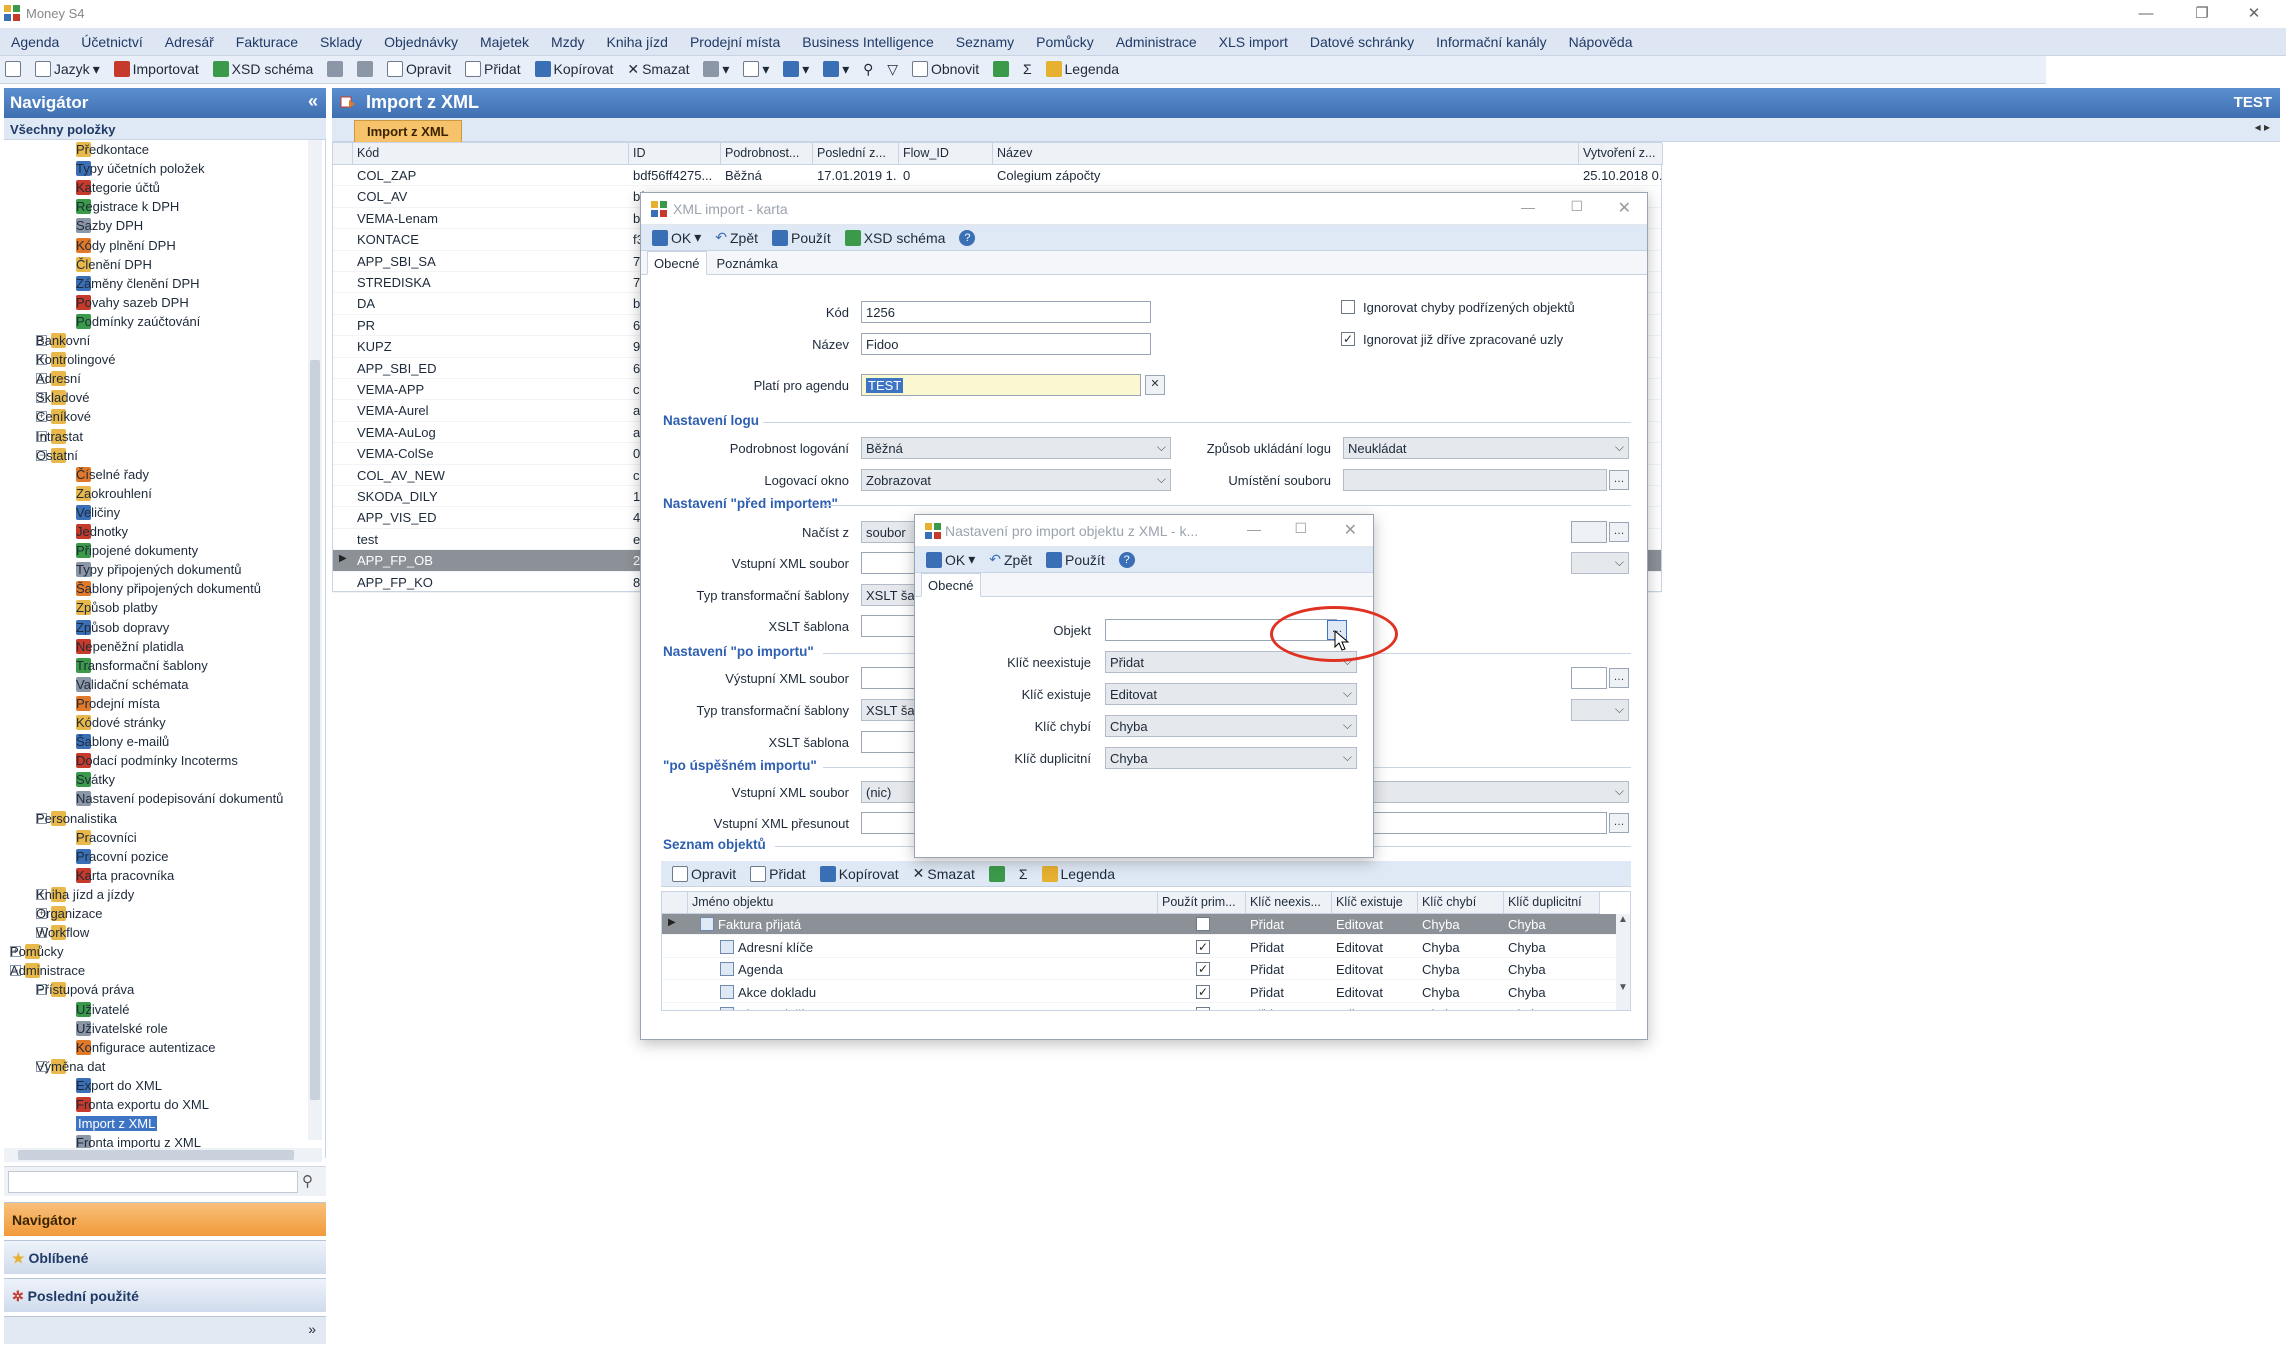 This screenshot has width=2286, height=1350. I want to click on tree-node: Import z XML, so click(117, 1123).